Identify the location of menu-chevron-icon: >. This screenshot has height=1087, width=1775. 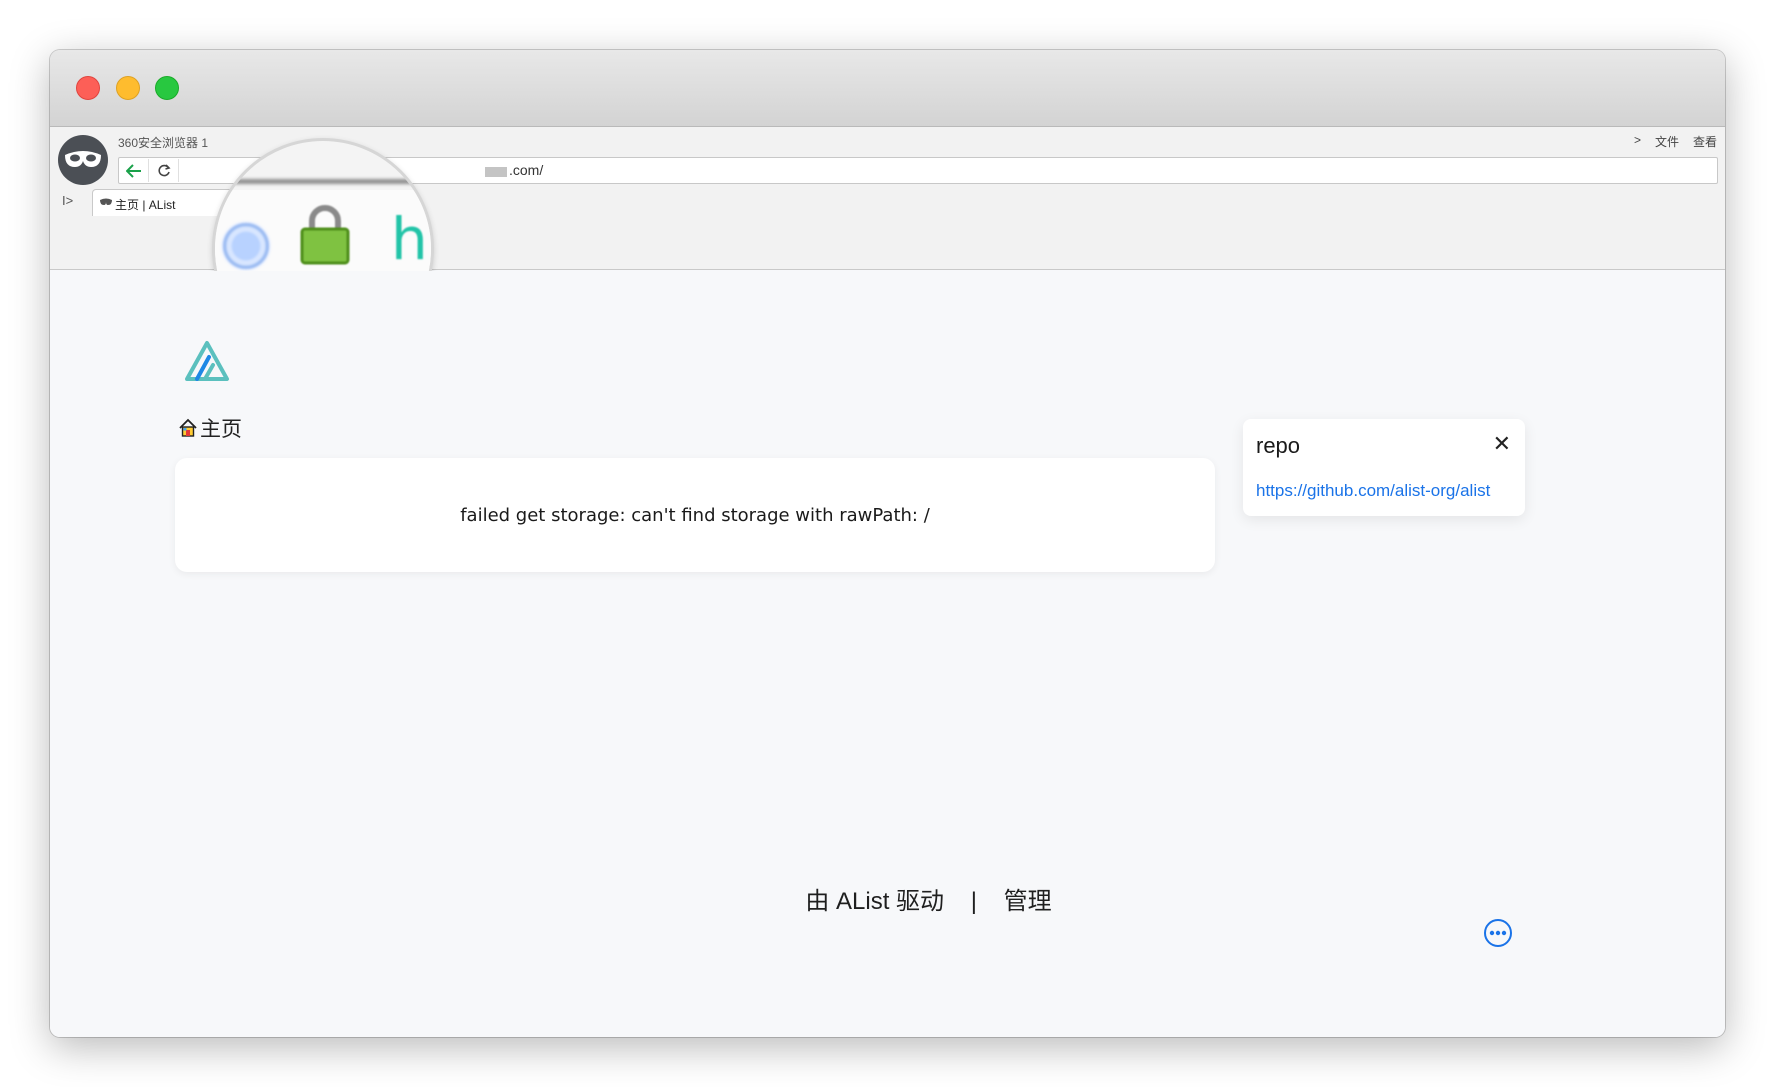
(1637, 141).